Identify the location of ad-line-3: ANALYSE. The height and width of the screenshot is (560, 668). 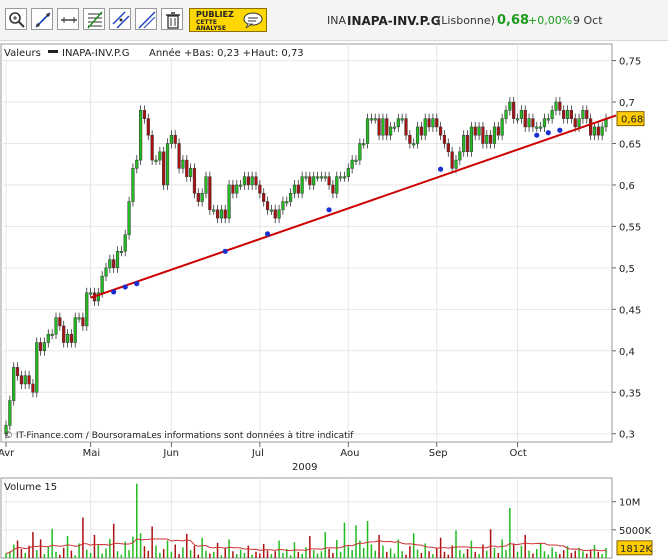
(211, 28).